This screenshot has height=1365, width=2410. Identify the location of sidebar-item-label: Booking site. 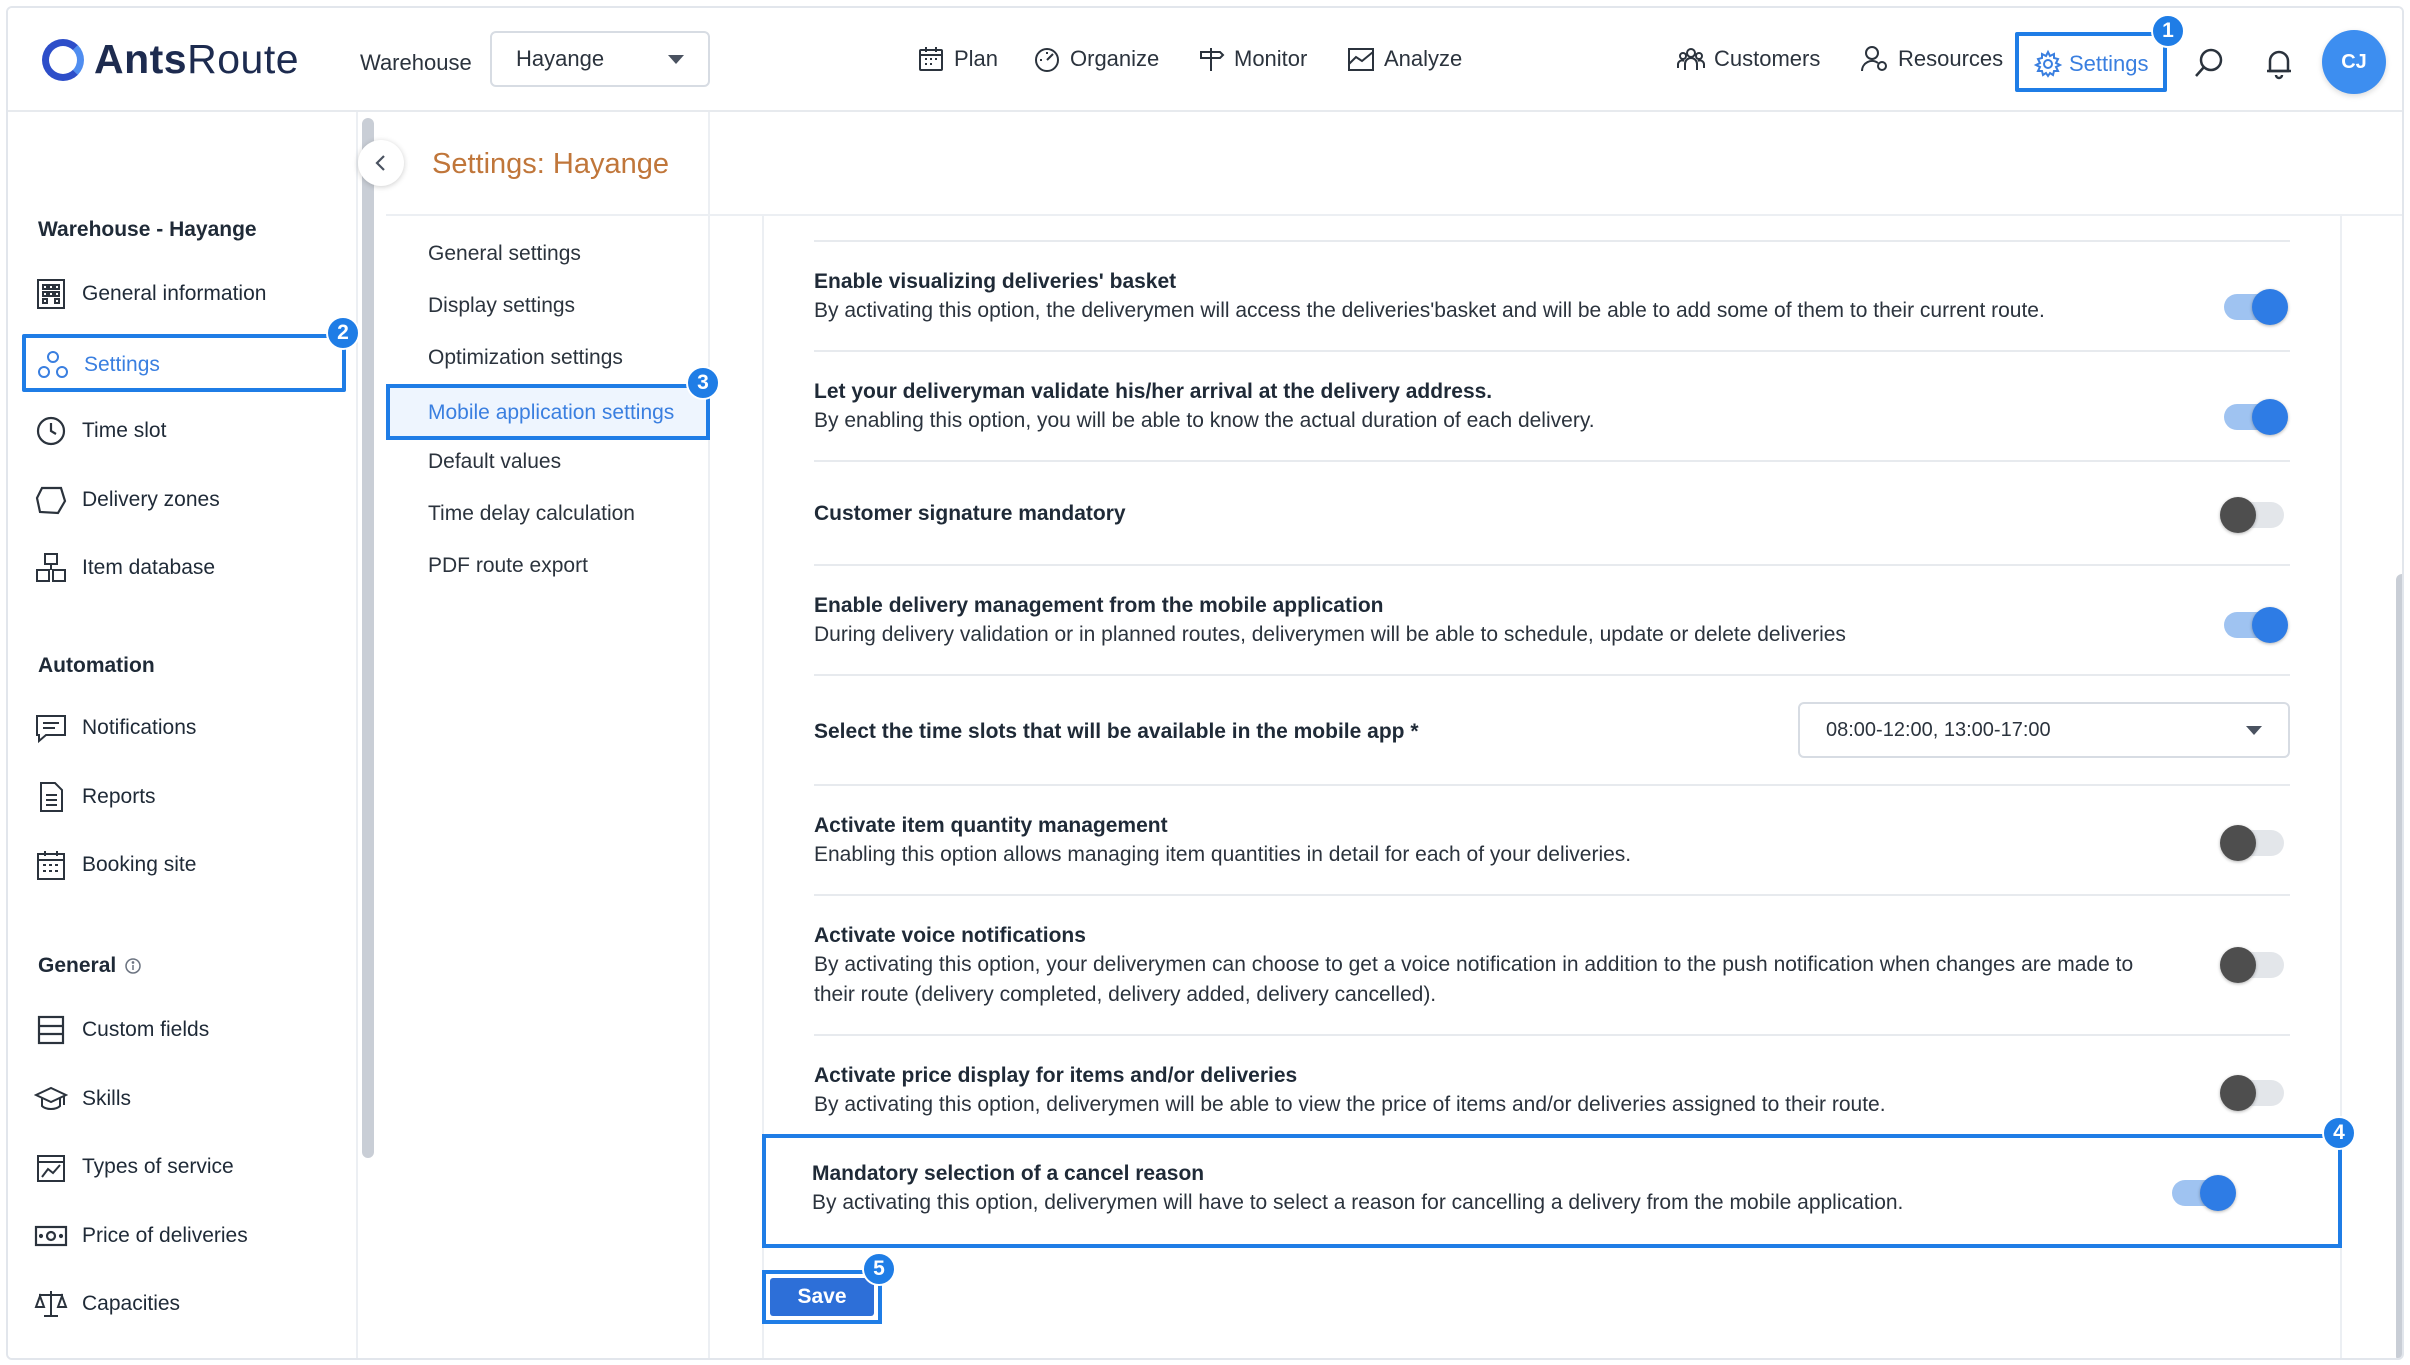
(139, 864).